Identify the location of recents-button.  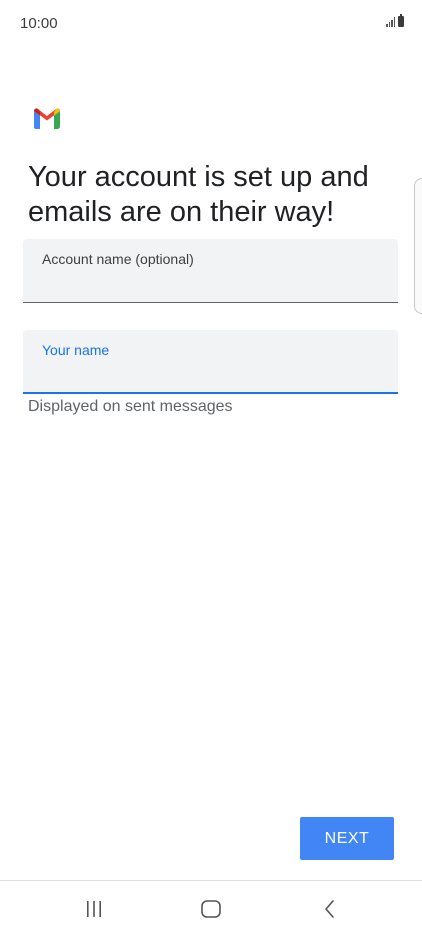
(94, 909).